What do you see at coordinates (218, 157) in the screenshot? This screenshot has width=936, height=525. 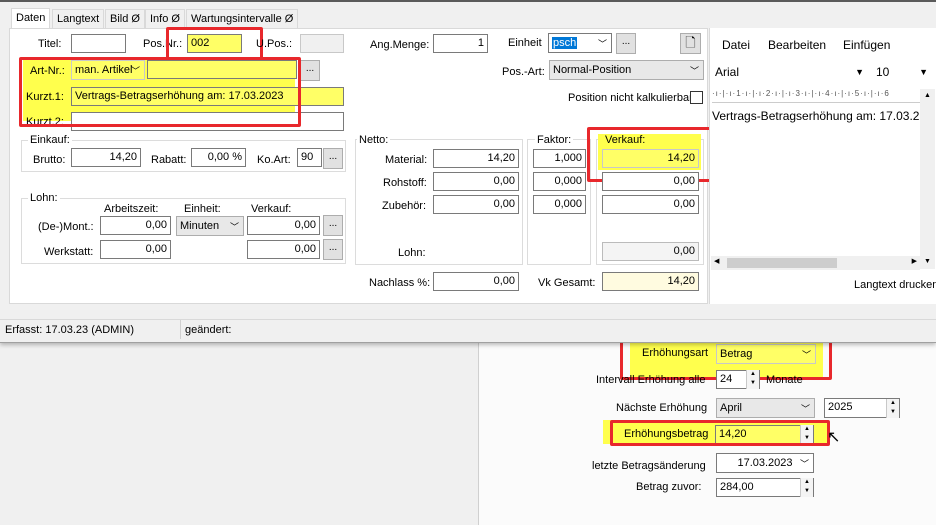 I see `rabatt-input: 0,00 %` at bounding box center [218, 157].